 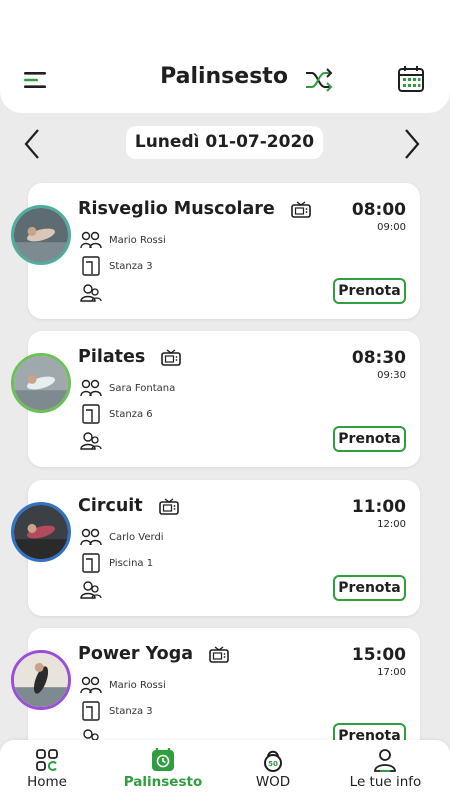 What do you see at coordinates (273, 764) in the screenshot?
I see `wod-badge: 50` at bounding box center [273, 764].